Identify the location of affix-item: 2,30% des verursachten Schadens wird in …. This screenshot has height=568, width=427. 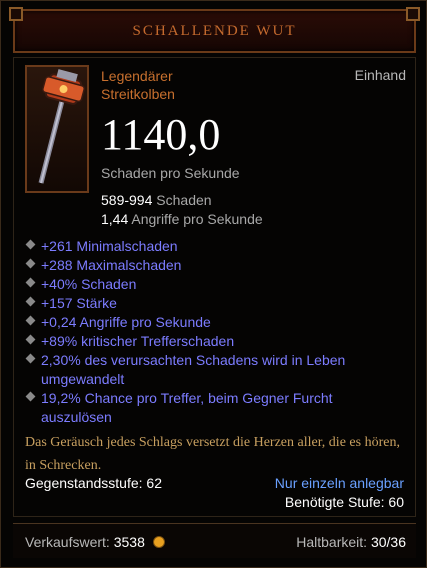
(215, 370).